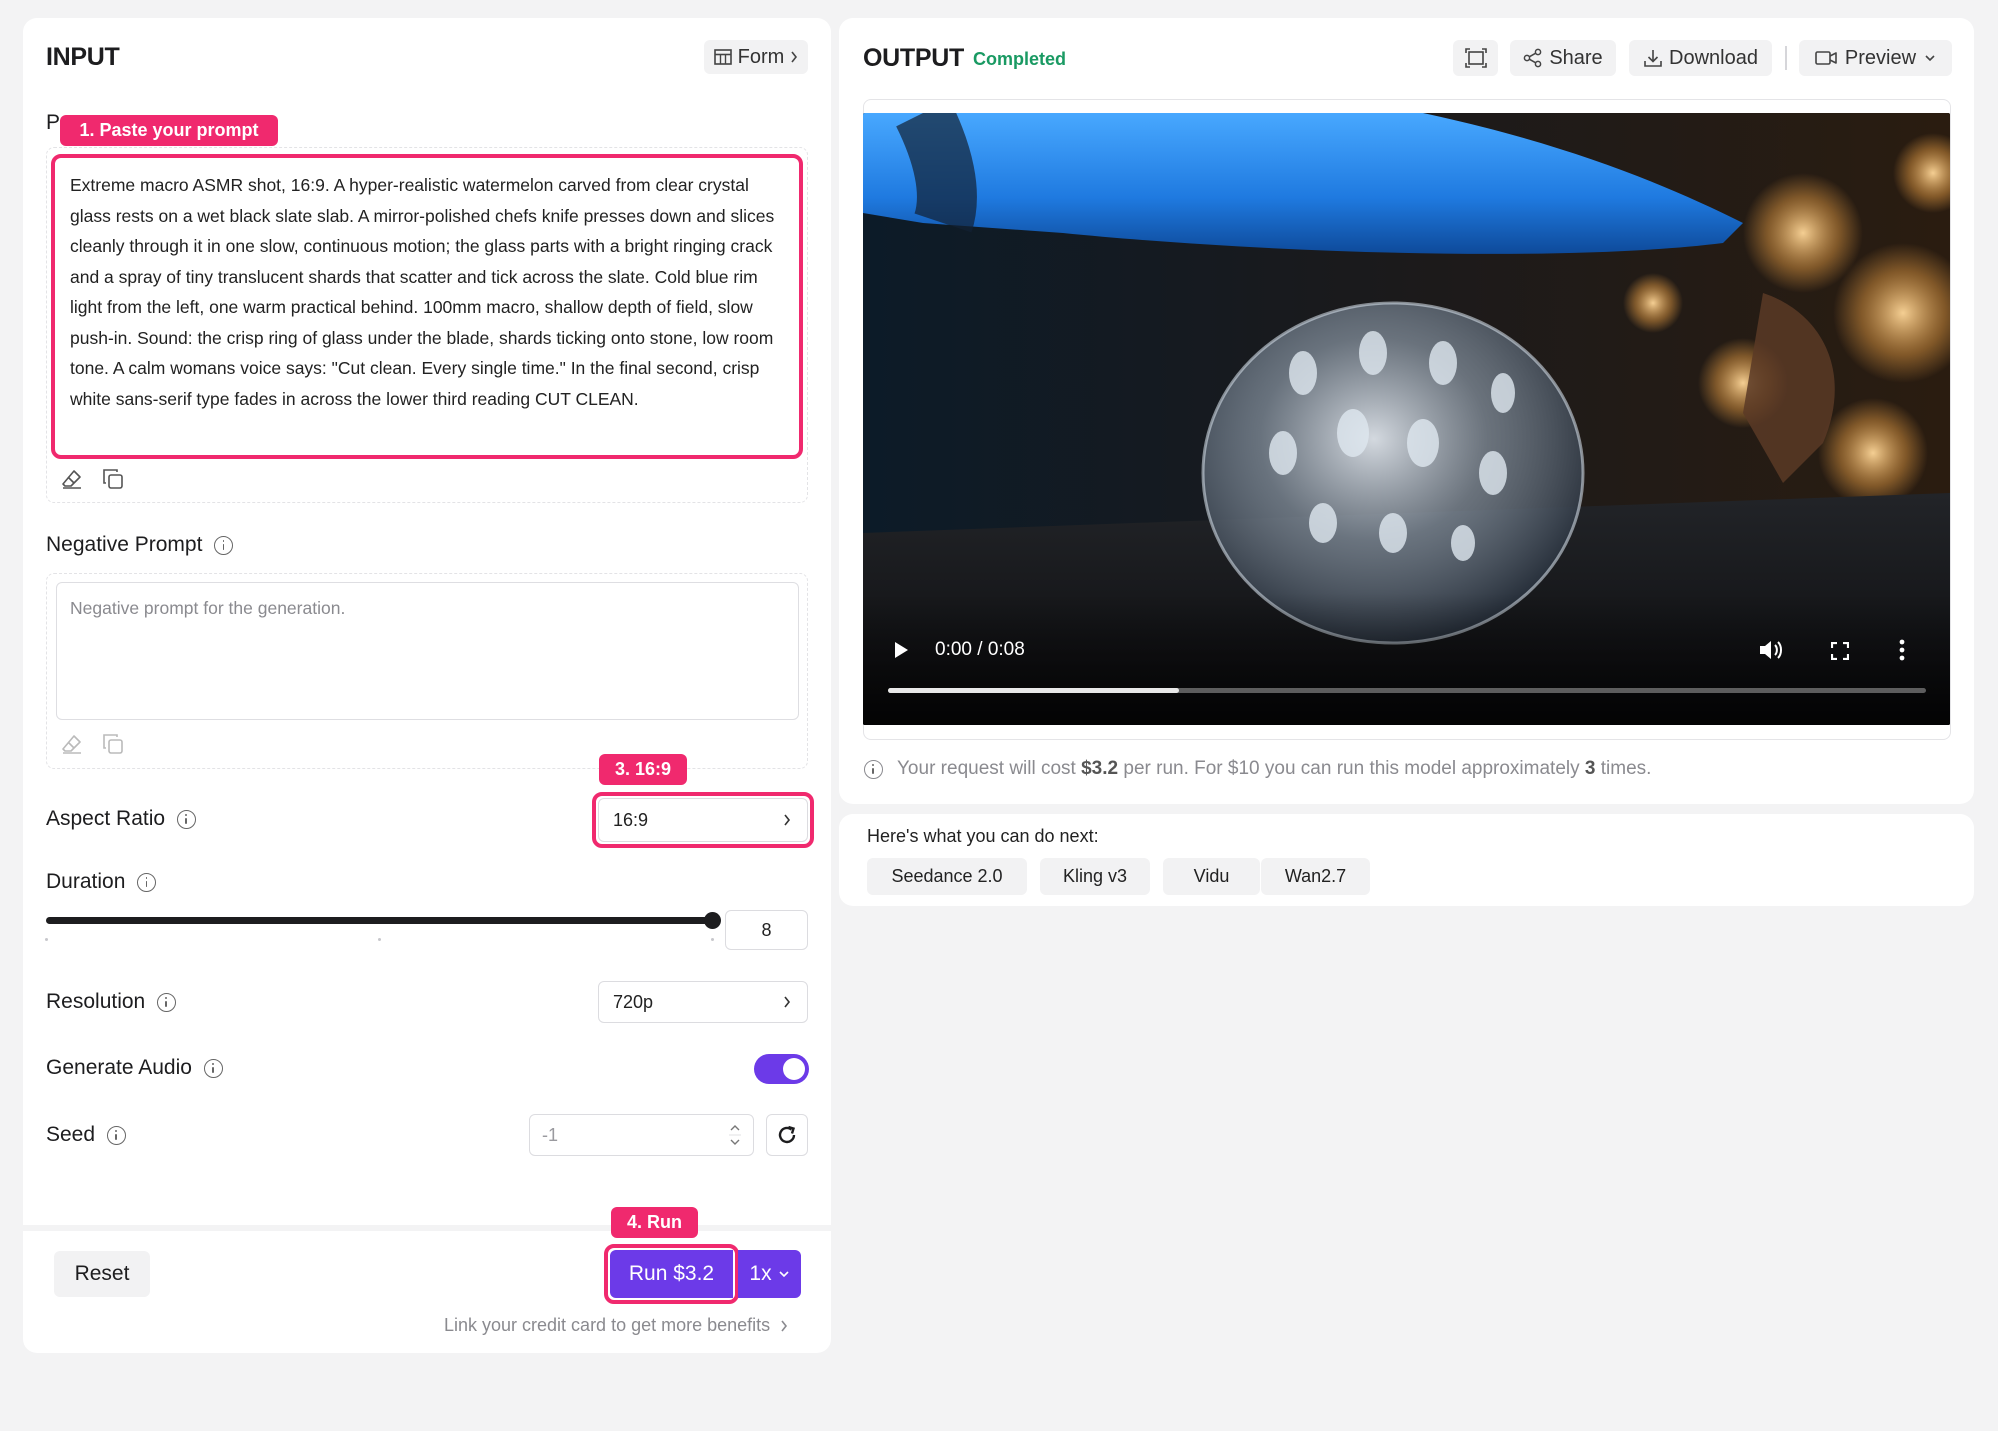 Image resolution: width=1998 pixels, height=1431 pixels. I want to click on callout-paste-prompt: 1. Paste your prompt, so click(169, 130).